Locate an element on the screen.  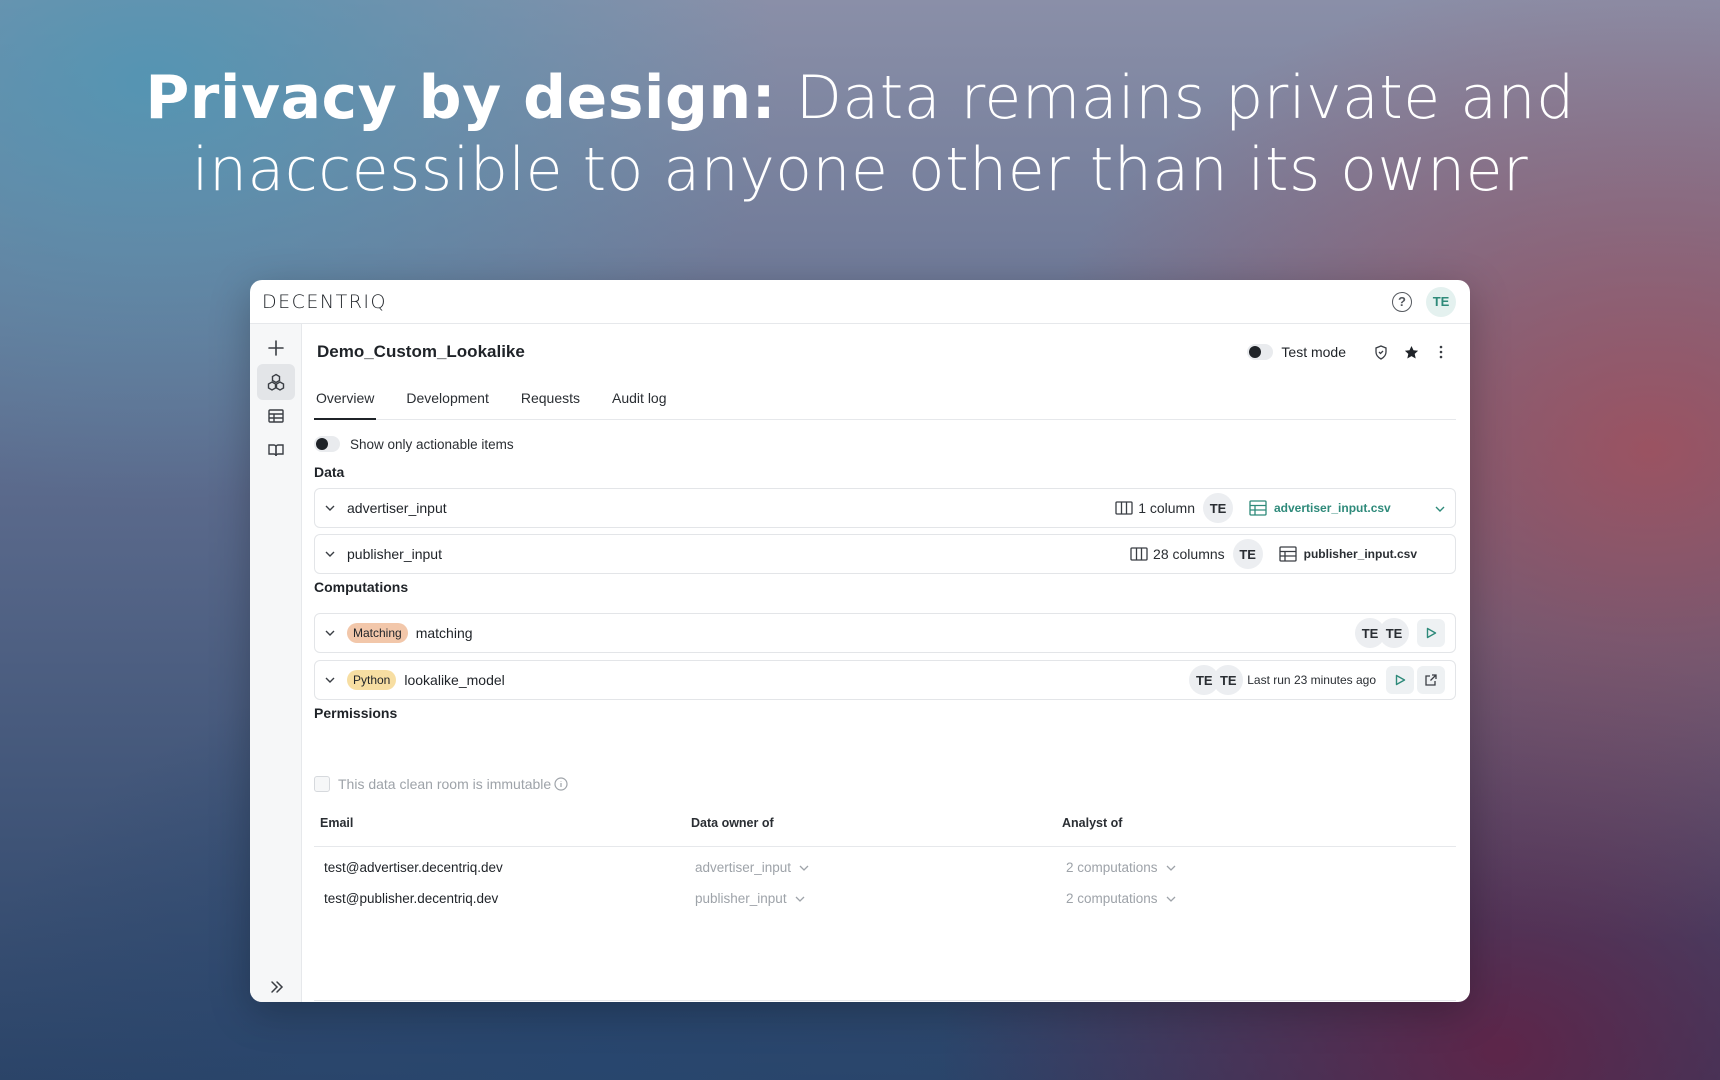
actionable-toggle is located at coordinates (327, 444).